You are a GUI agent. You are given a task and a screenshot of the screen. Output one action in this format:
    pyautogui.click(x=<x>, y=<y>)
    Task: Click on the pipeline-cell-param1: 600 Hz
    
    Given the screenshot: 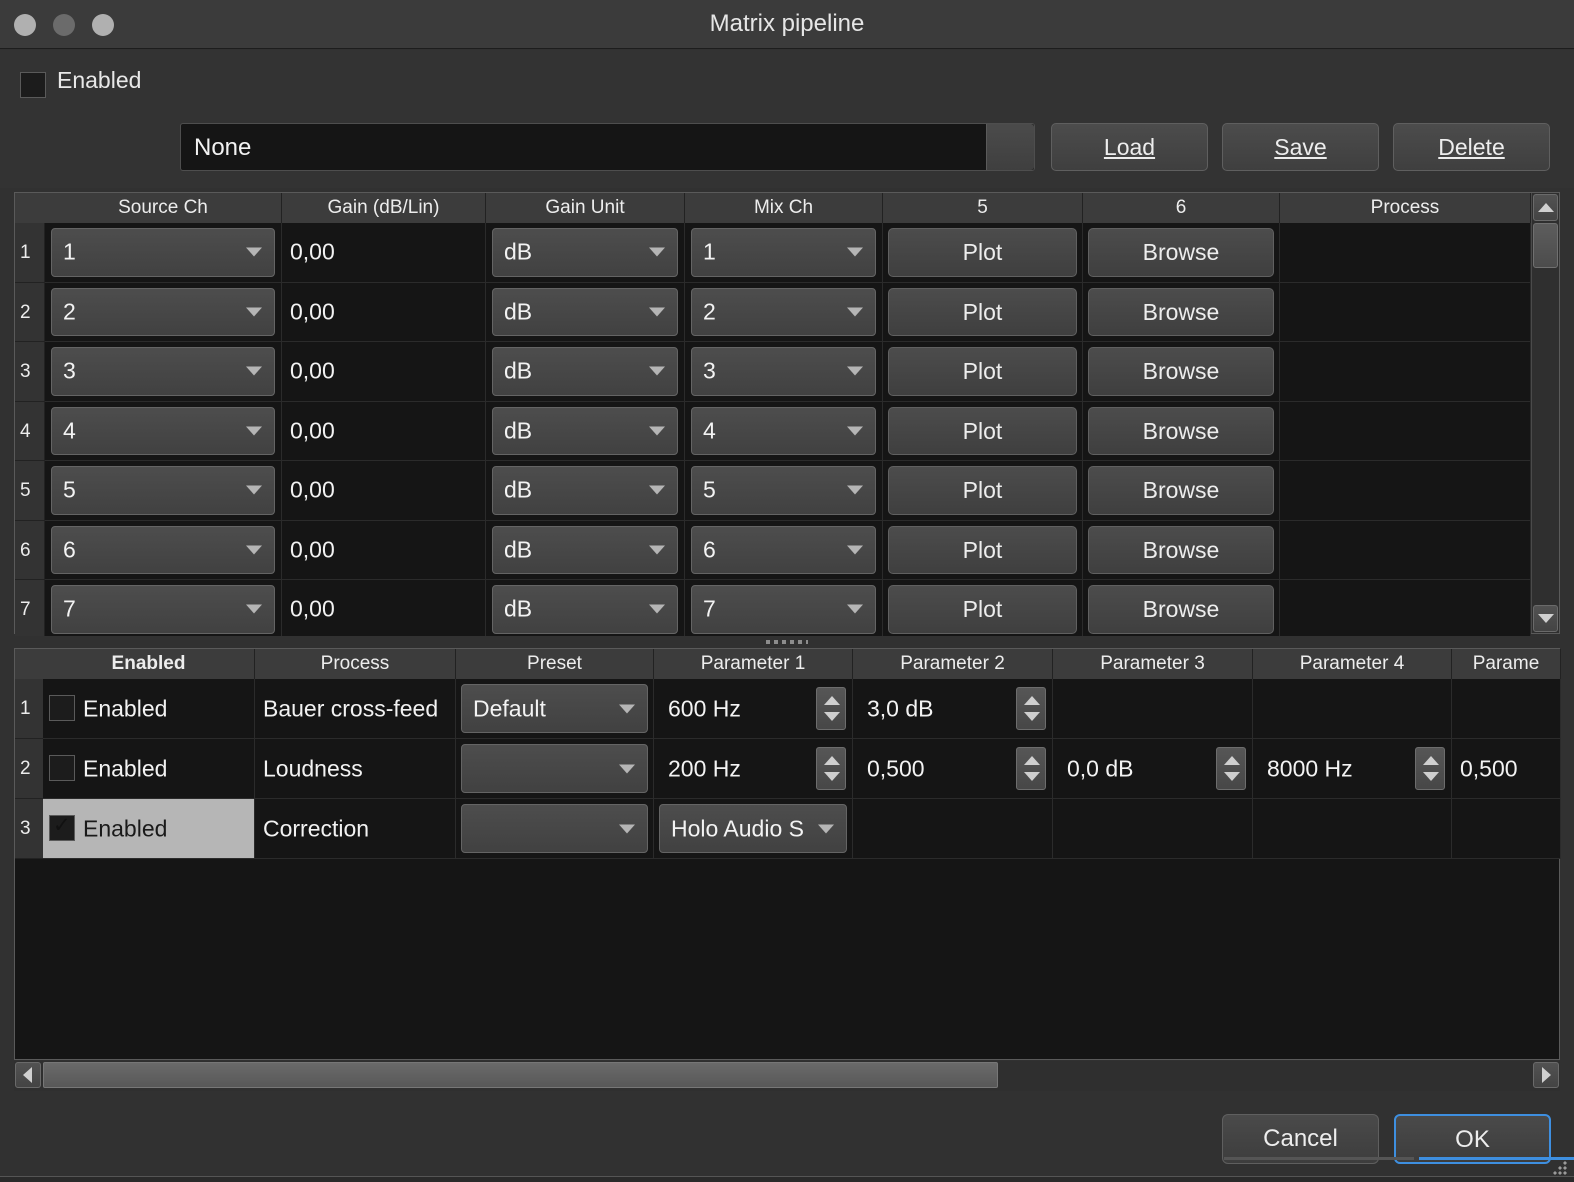 What is the action you would take?
    pyautogui.click(x=753, y=709)
    